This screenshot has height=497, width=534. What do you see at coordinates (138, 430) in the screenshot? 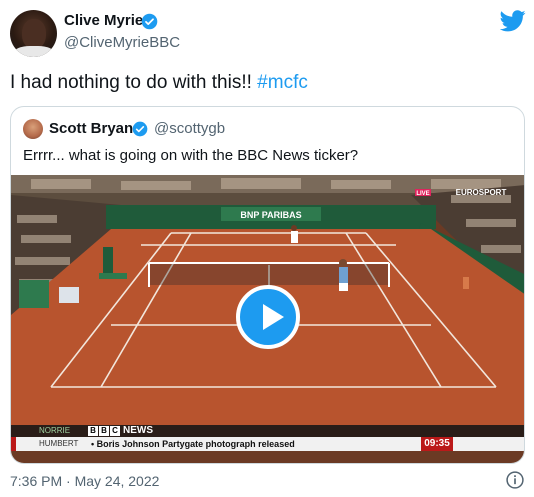
I see `news-label: NEWS` at bounding box center [138, 430].